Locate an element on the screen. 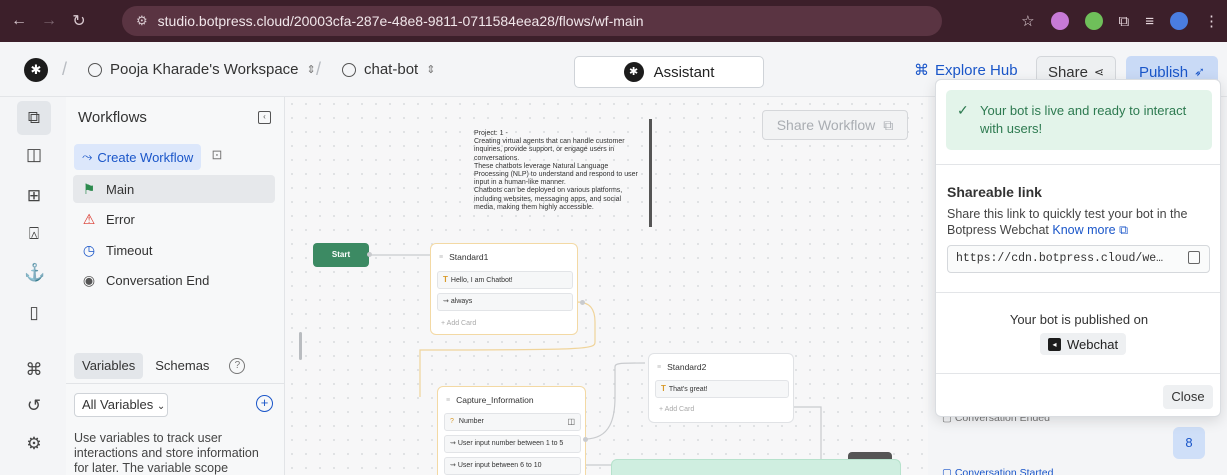  shareable-link-title: Shareable link is located at coordinates (994, 192).